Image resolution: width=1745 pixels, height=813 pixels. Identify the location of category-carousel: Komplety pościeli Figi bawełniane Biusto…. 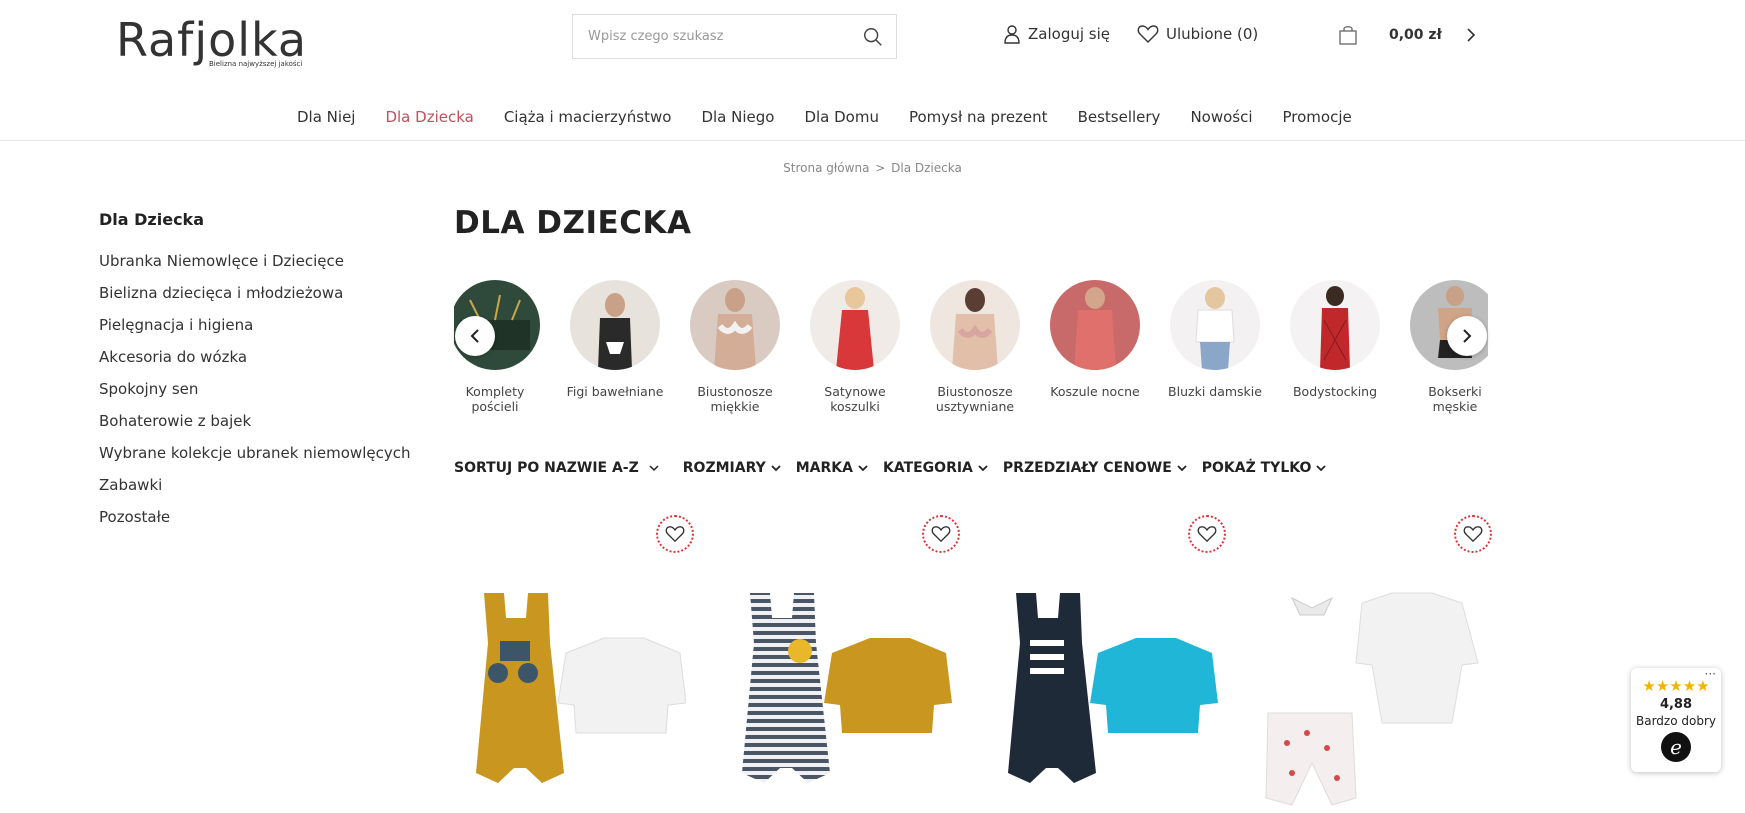
(971, 348).